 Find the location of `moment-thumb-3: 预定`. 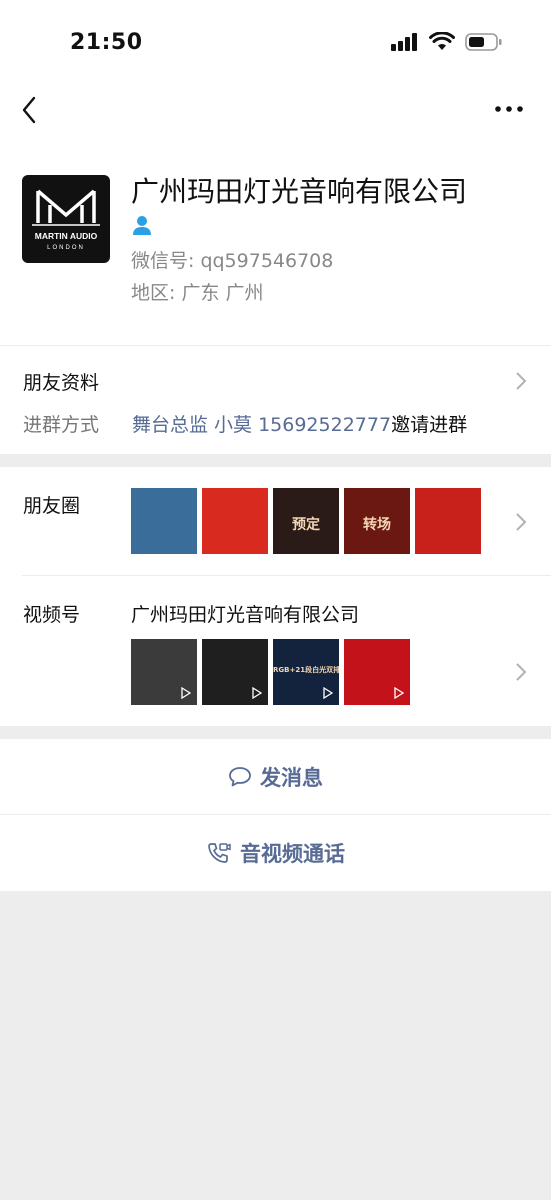

moment-thumb-3: 预定 is located at coordinates (306, 521).